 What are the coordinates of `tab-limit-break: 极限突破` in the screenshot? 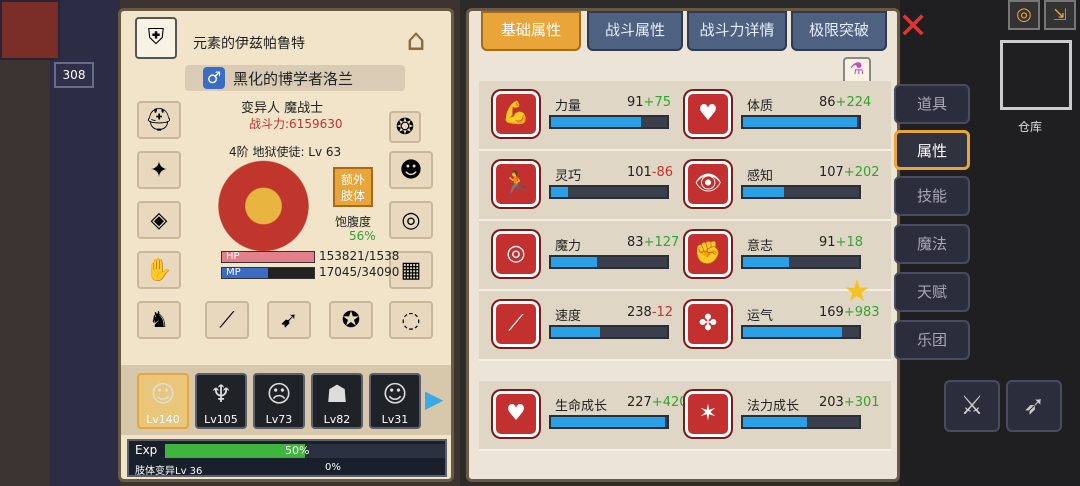 It's located at (839, 31).